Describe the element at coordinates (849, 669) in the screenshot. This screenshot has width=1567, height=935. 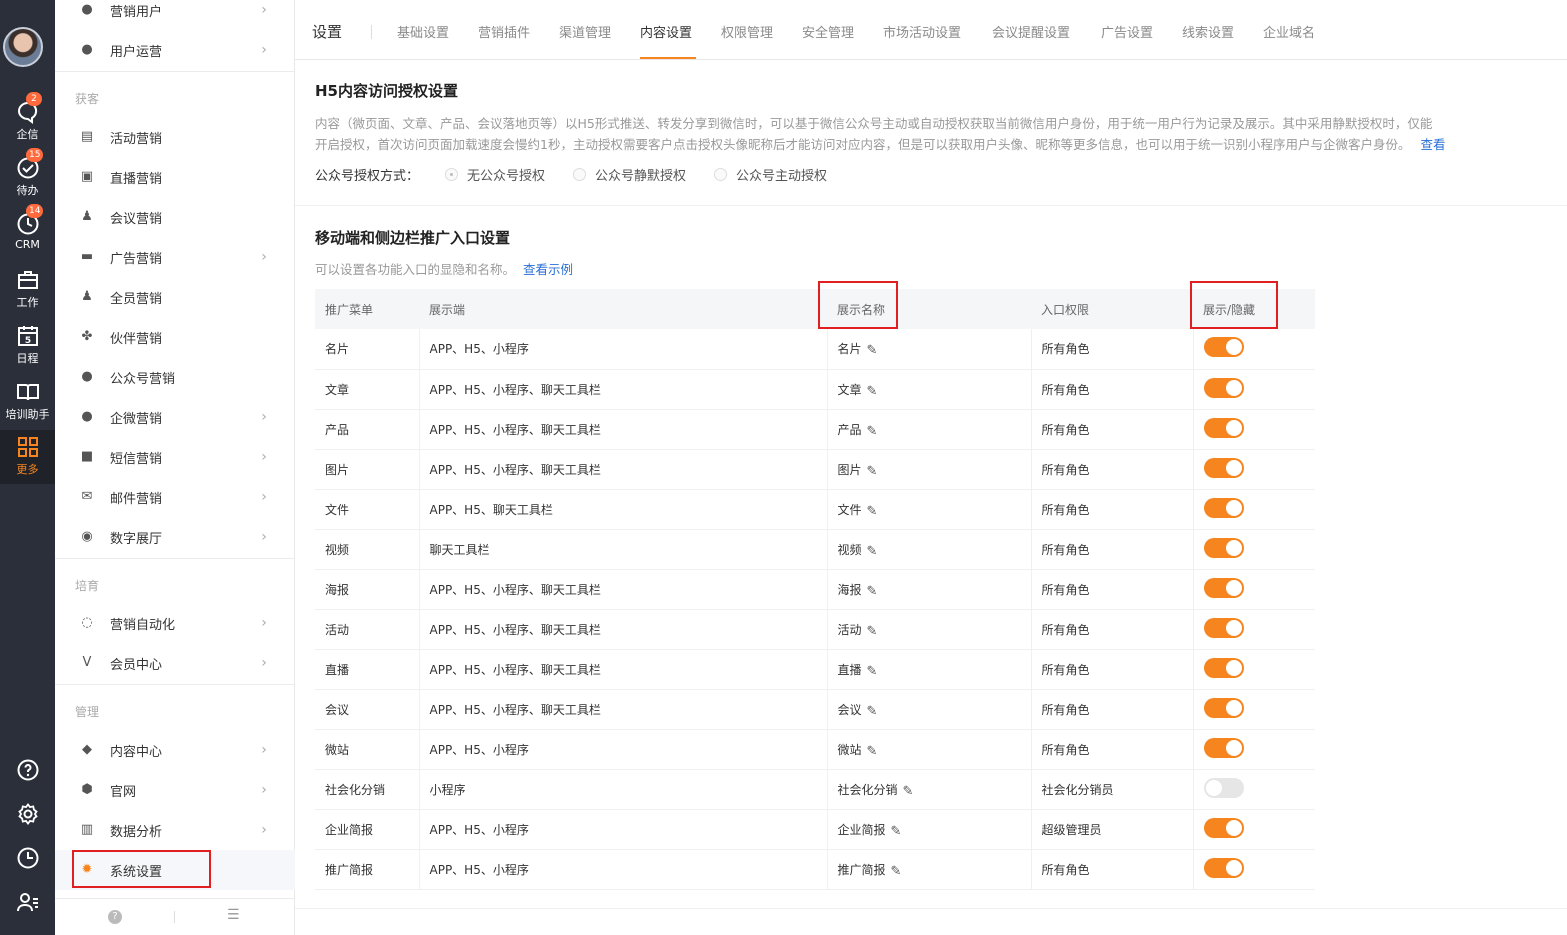
I see `display-name-text: 直播` at that location.